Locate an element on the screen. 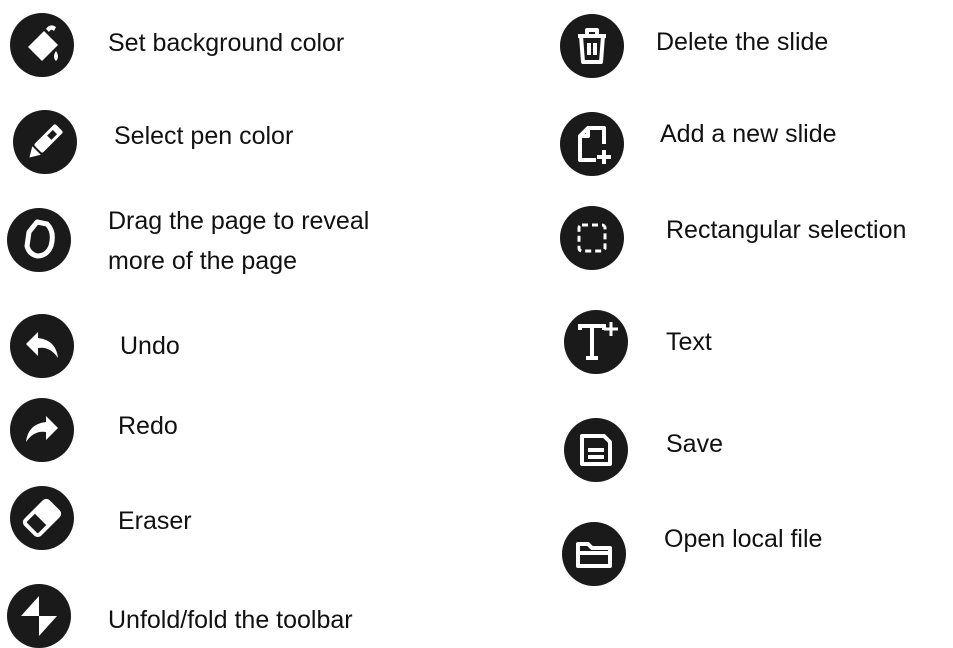 The width and height of the screenshot is (953, 648). folder-icon is located at coordinates (594, 554).